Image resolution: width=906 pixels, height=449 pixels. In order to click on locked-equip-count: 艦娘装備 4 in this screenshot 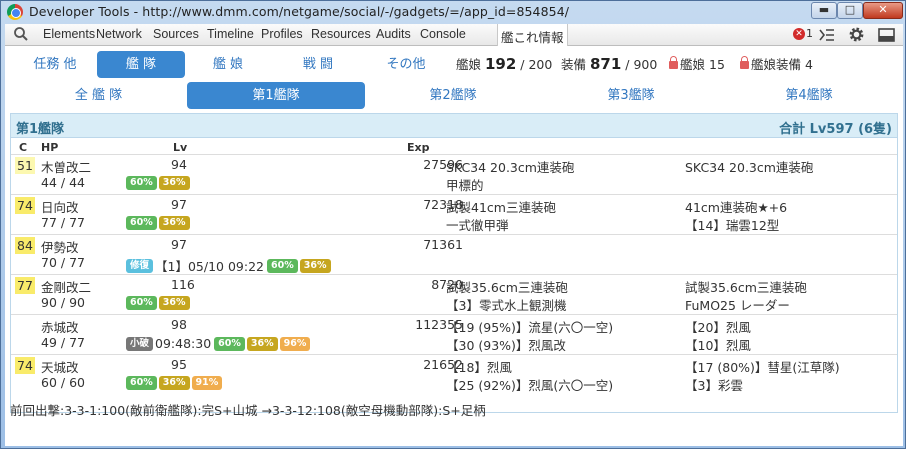, I will do `click(776, 63)`.